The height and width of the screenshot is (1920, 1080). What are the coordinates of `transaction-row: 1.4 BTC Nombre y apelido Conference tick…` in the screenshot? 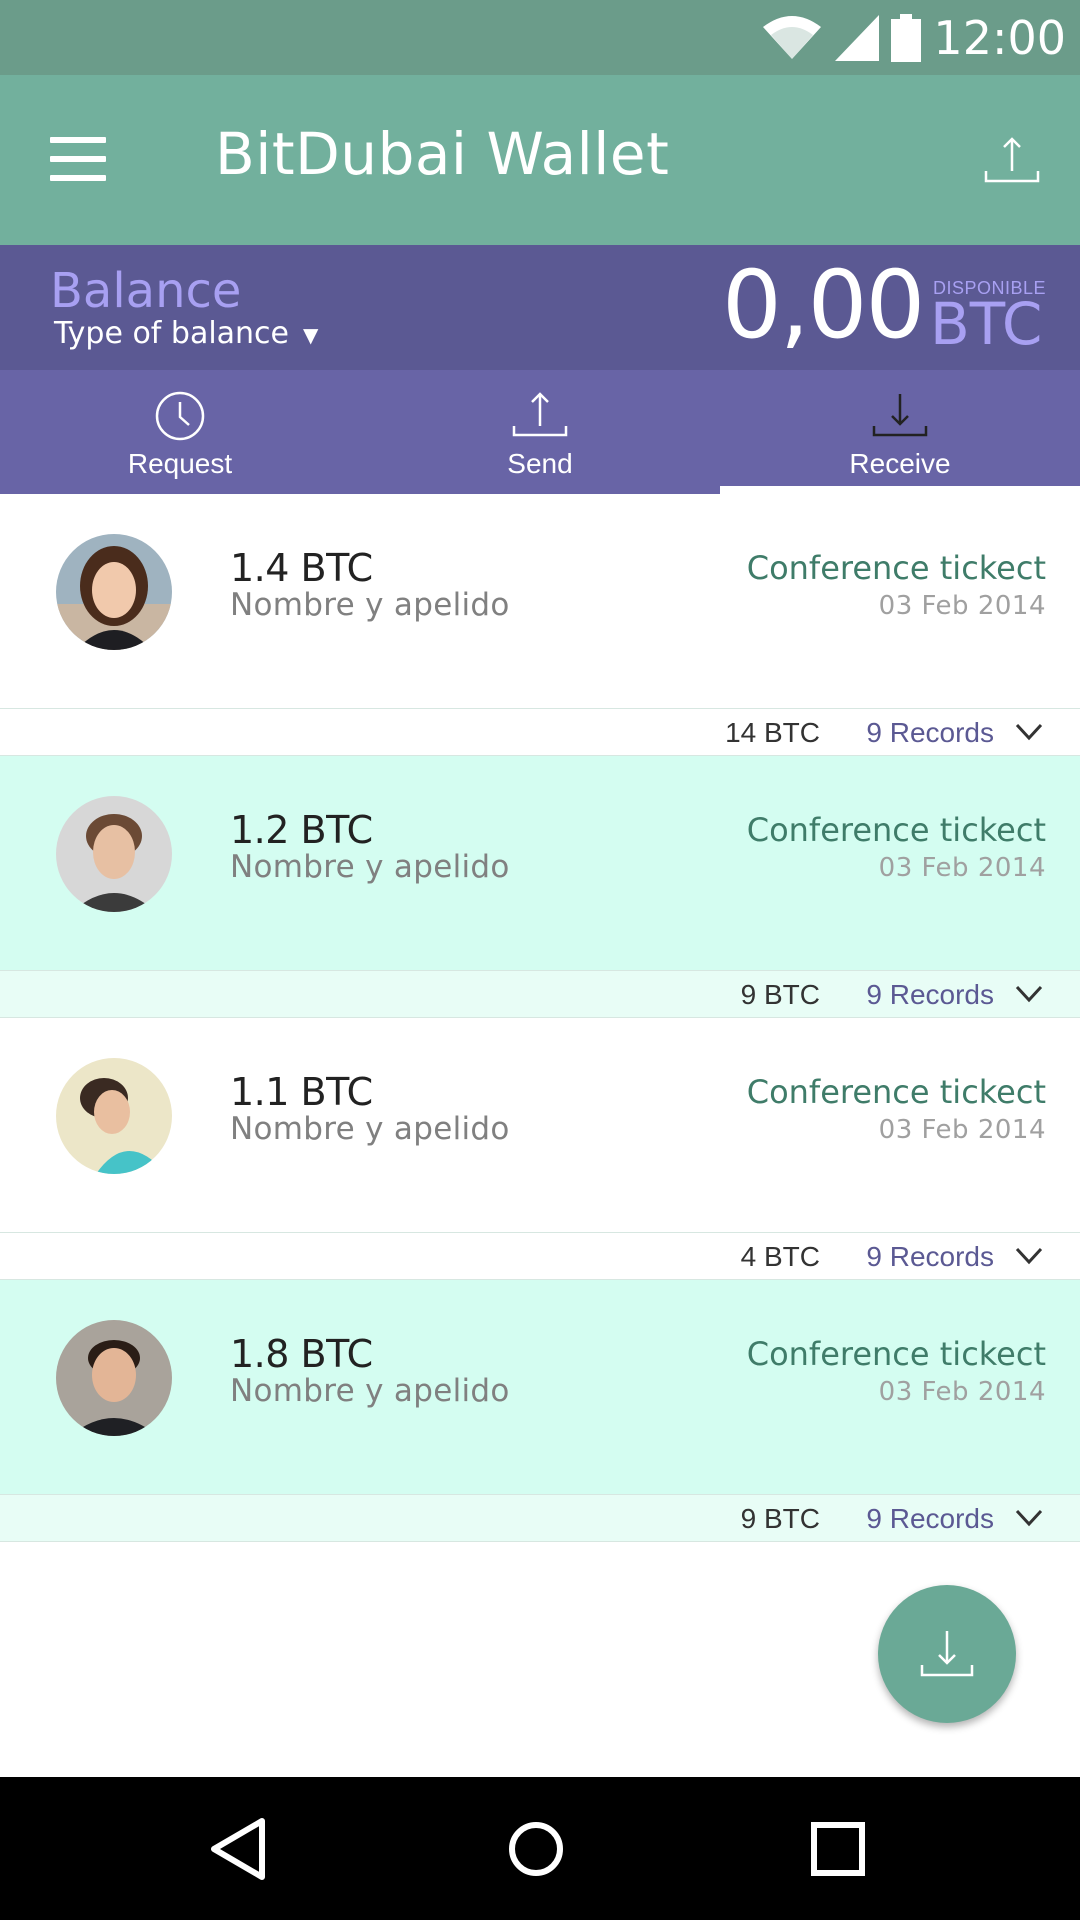 It's located at (540, 601).